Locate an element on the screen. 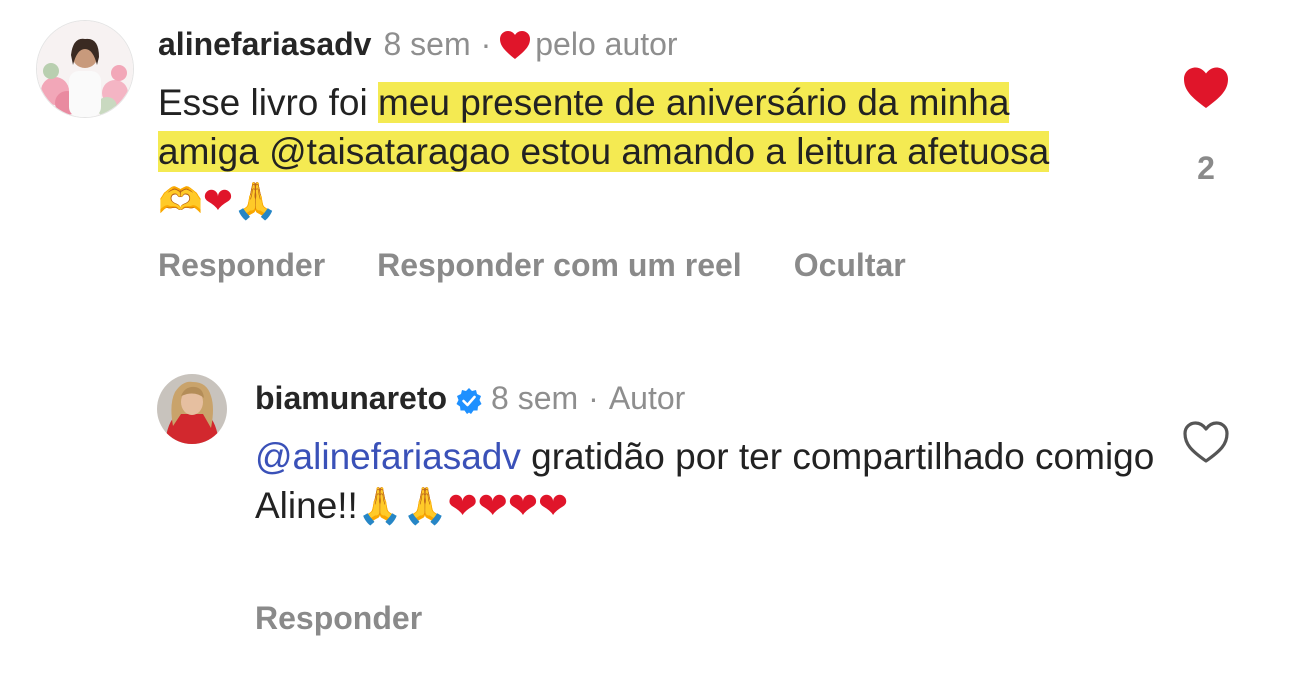 The image size is (1290, 687). comment-mention: @taisataragao is located at coordinates (390, 151).